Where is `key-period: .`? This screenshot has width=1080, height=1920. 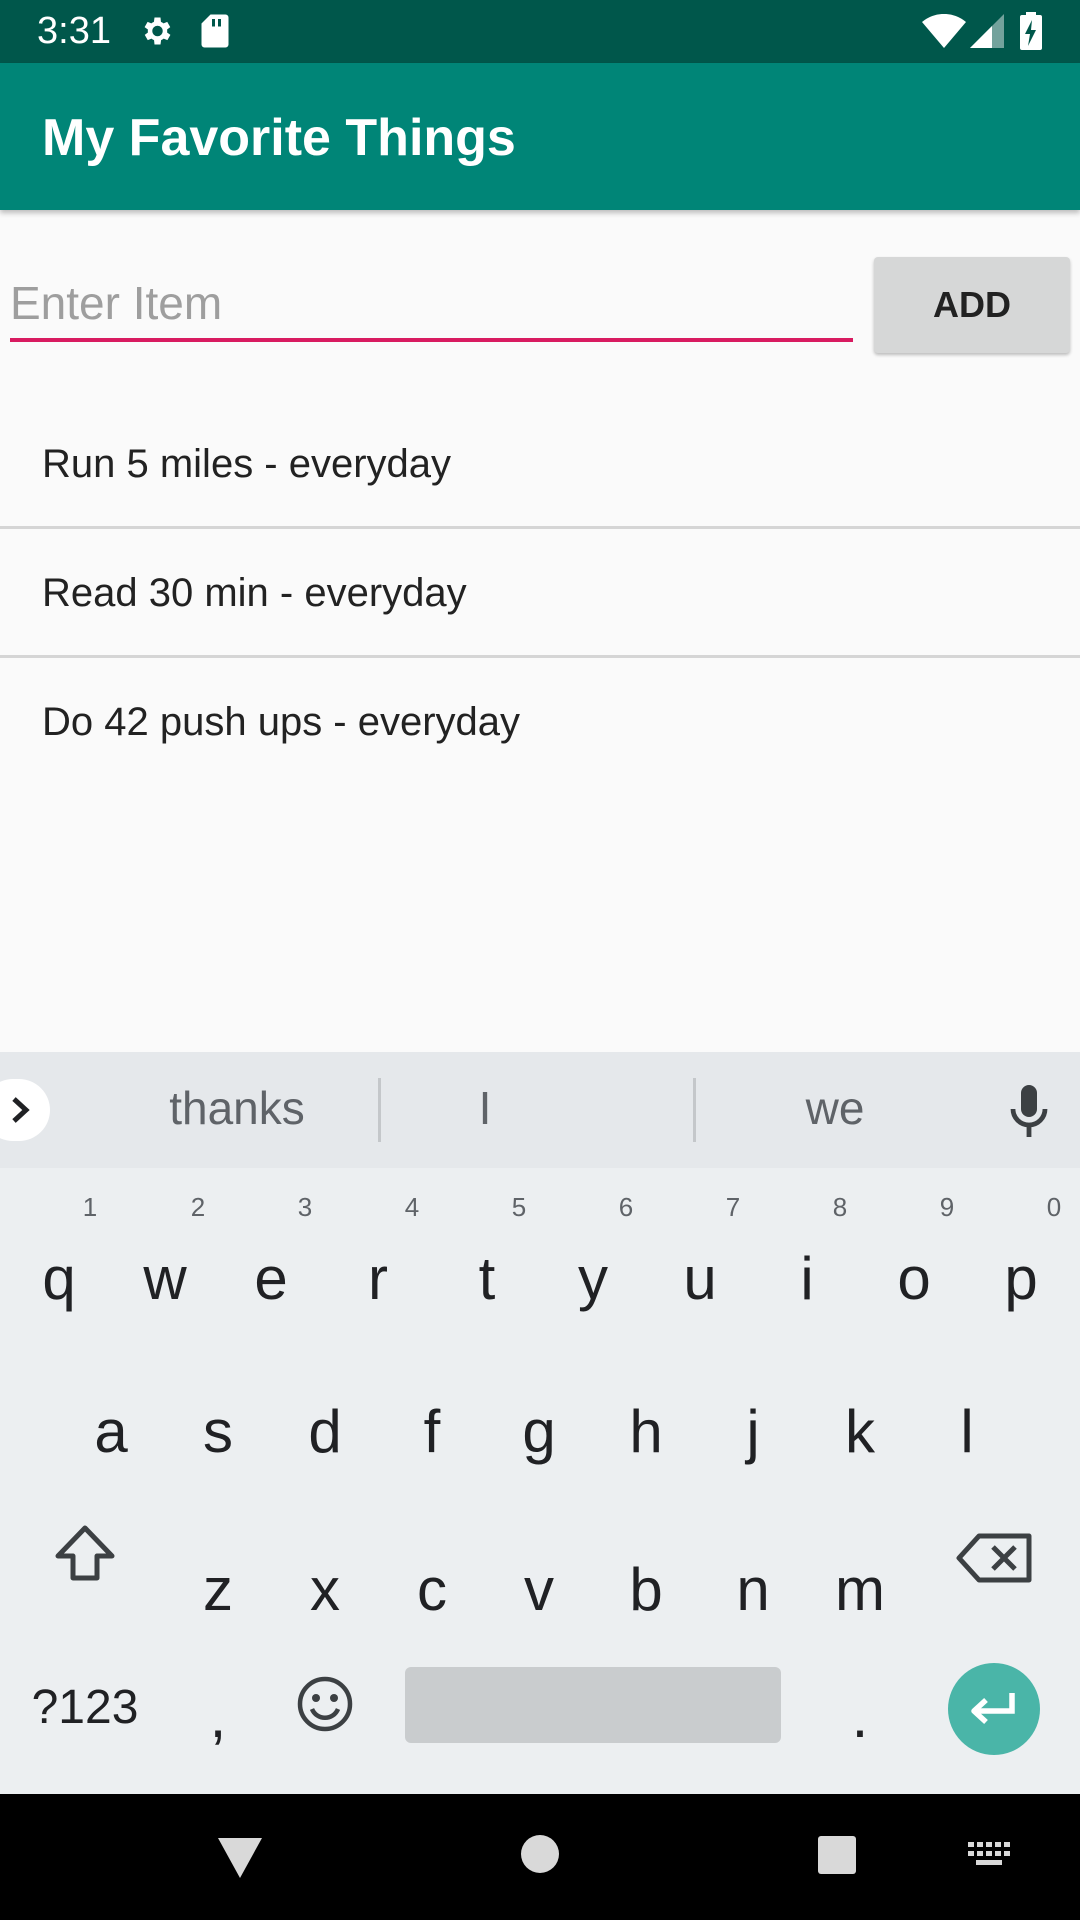
key-period: . is located at coordinates (860, 1717).